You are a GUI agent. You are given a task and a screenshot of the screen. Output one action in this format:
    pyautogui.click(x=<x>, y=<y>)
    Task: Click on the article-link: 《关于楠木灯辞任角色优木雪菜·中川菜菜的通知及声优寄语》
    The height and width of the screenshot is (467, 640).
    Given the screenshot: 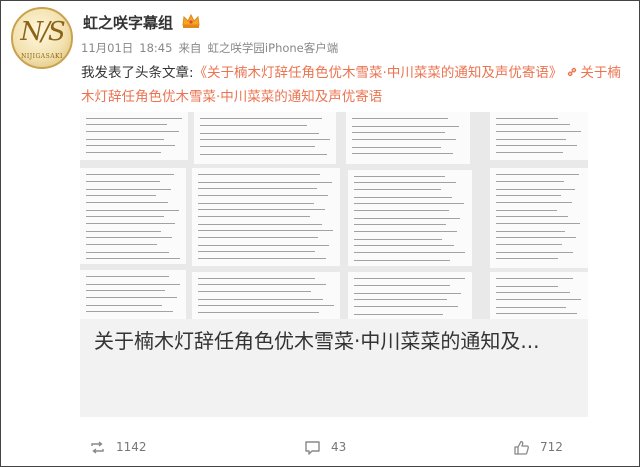 What is the action you would take?
    pyautogui.click(x=378, y=73)
    